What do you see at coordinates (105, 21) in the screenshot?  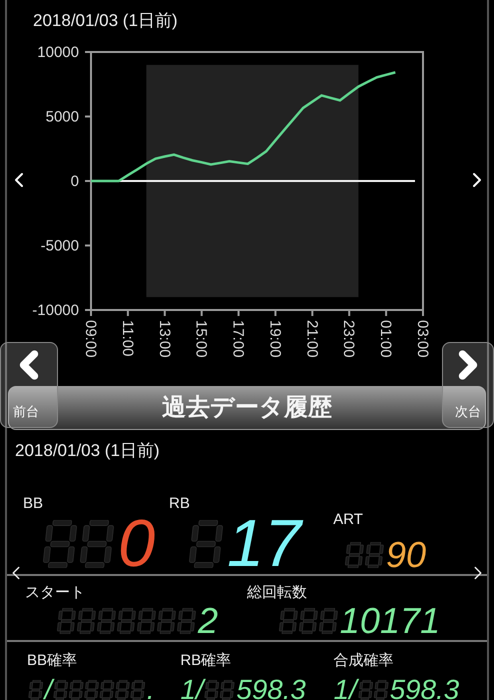 I see `chart-date: 2018/01/03 (1日前)` at bounding box center [105, 21].